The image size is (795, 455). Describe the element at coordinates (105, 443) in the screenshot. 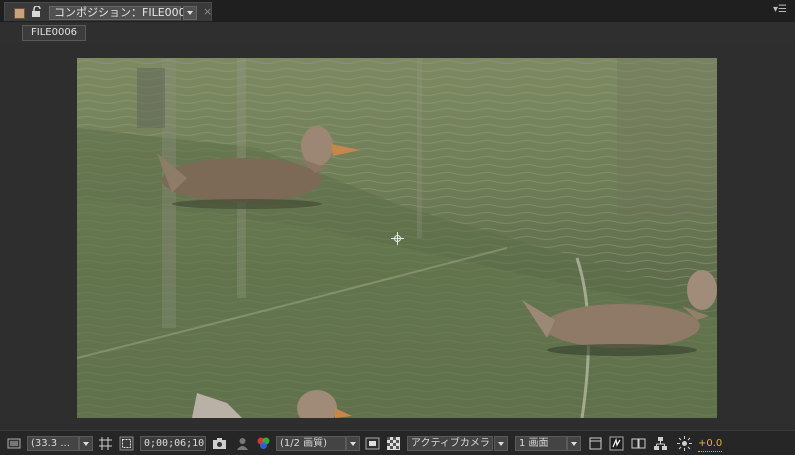

I see `grid-guide-icon` at that location.